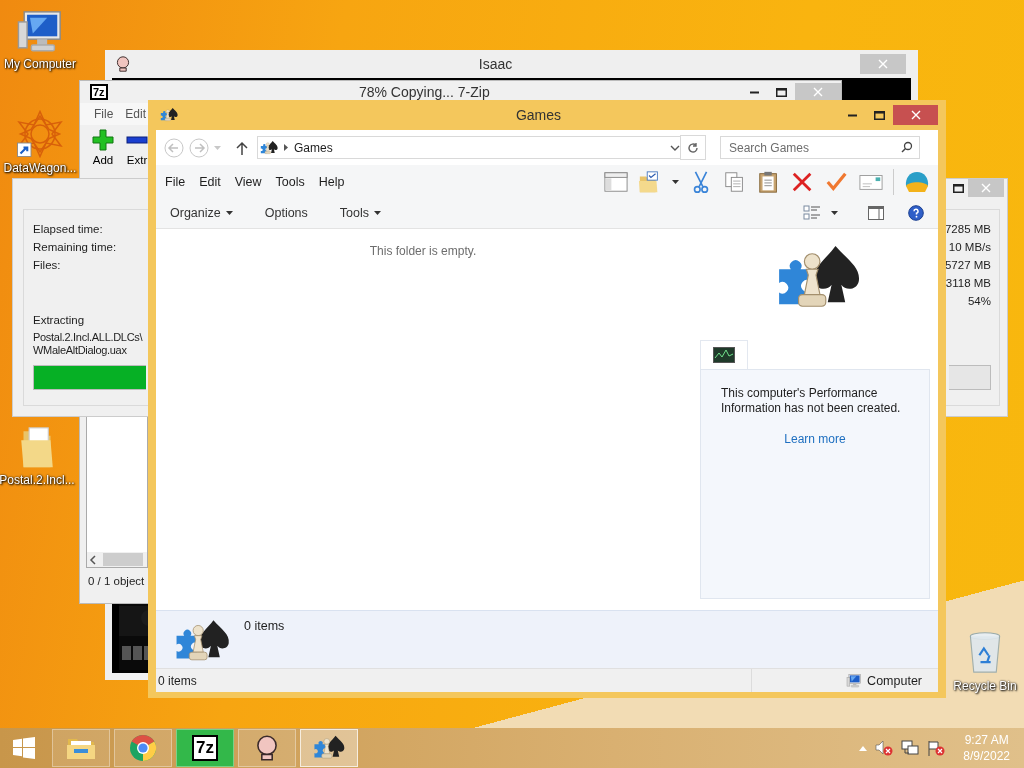  I want to click on clock-time: 9:27 AM, so click(986, 740).